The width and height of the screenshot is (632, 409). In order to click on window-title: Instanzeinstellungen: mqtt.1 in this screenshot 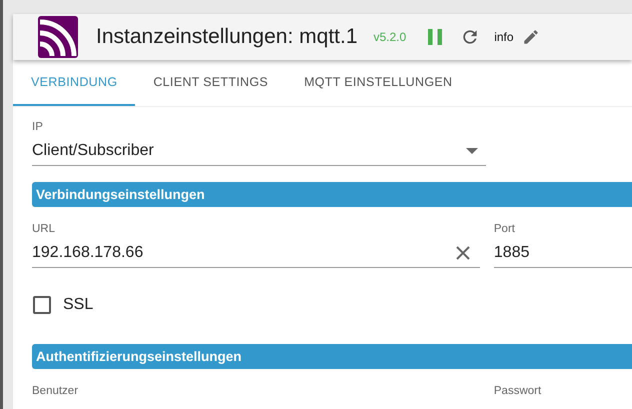, I will do `click(227, 37)`.